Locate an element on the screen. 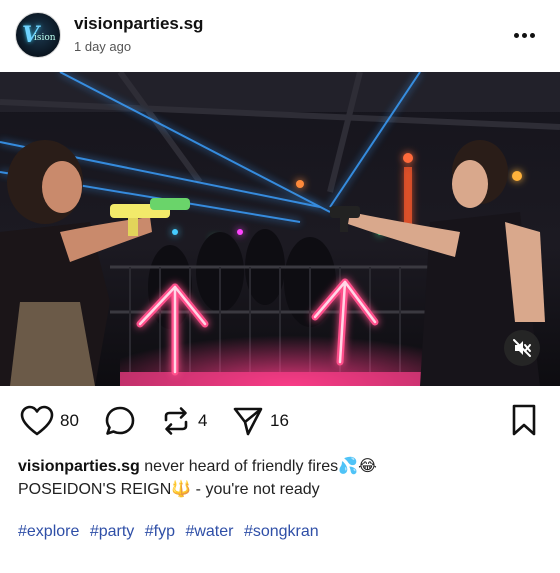  hashtag-songkran: #songkran is located at coordinates (281, 531).